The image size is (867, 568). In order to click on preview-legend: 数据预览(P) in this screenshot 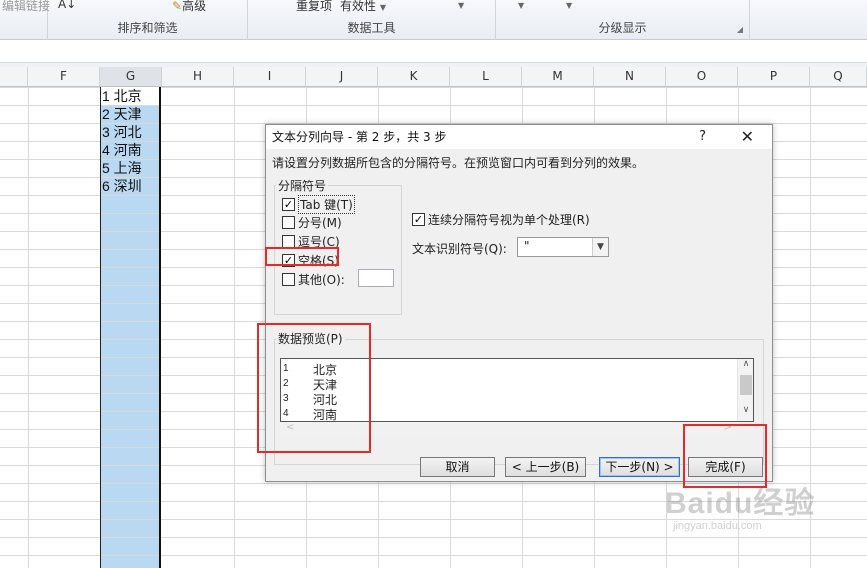, I will do `click(310, 338)`.